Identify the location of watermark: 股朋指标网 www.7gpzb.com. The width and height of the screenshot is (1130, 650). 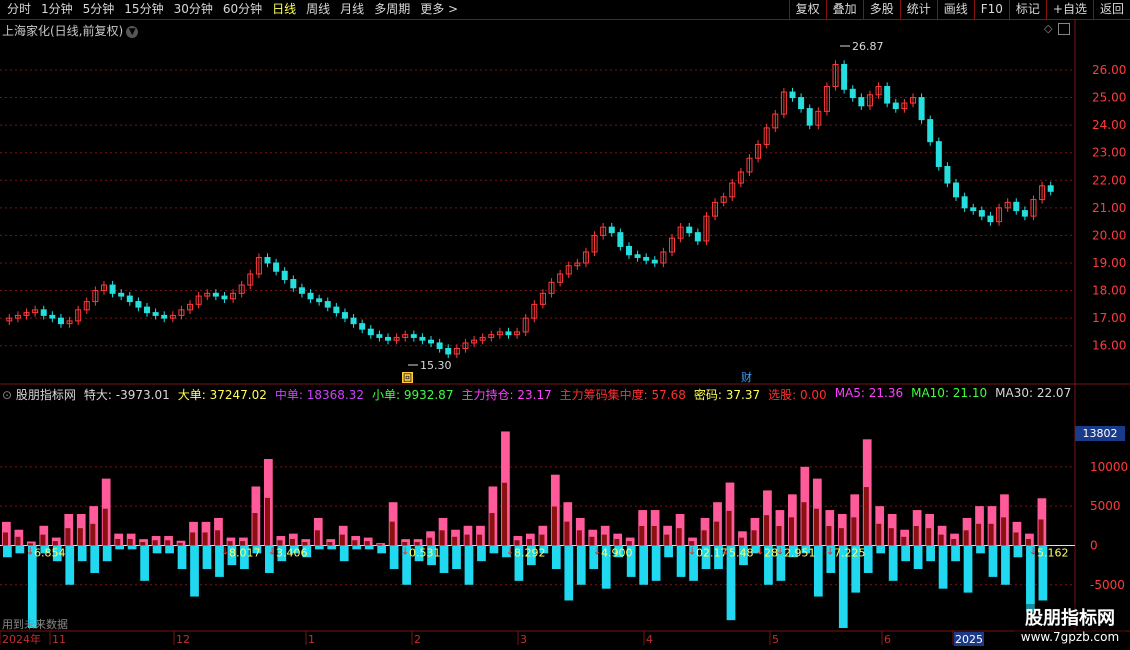
(1070, 624).